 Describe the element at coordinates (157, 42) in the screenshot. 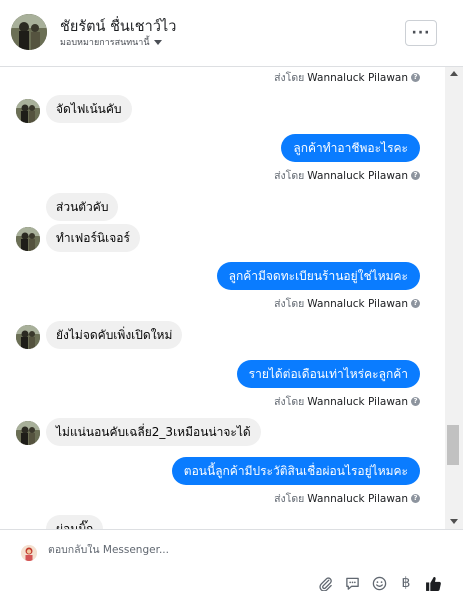

I see `caret-down-icon` at that location.